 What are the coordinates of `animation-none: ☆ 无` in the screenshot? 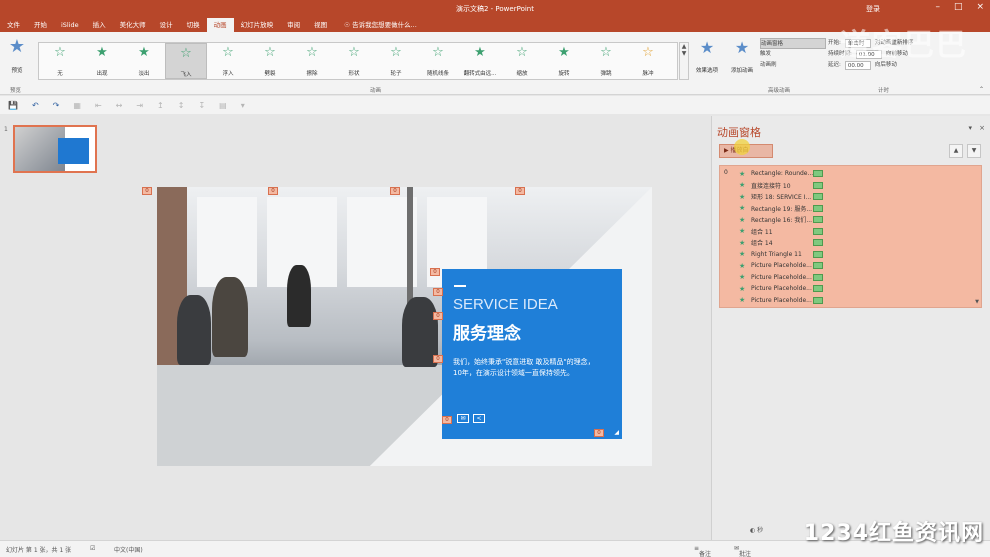 It's located at (60, 61).